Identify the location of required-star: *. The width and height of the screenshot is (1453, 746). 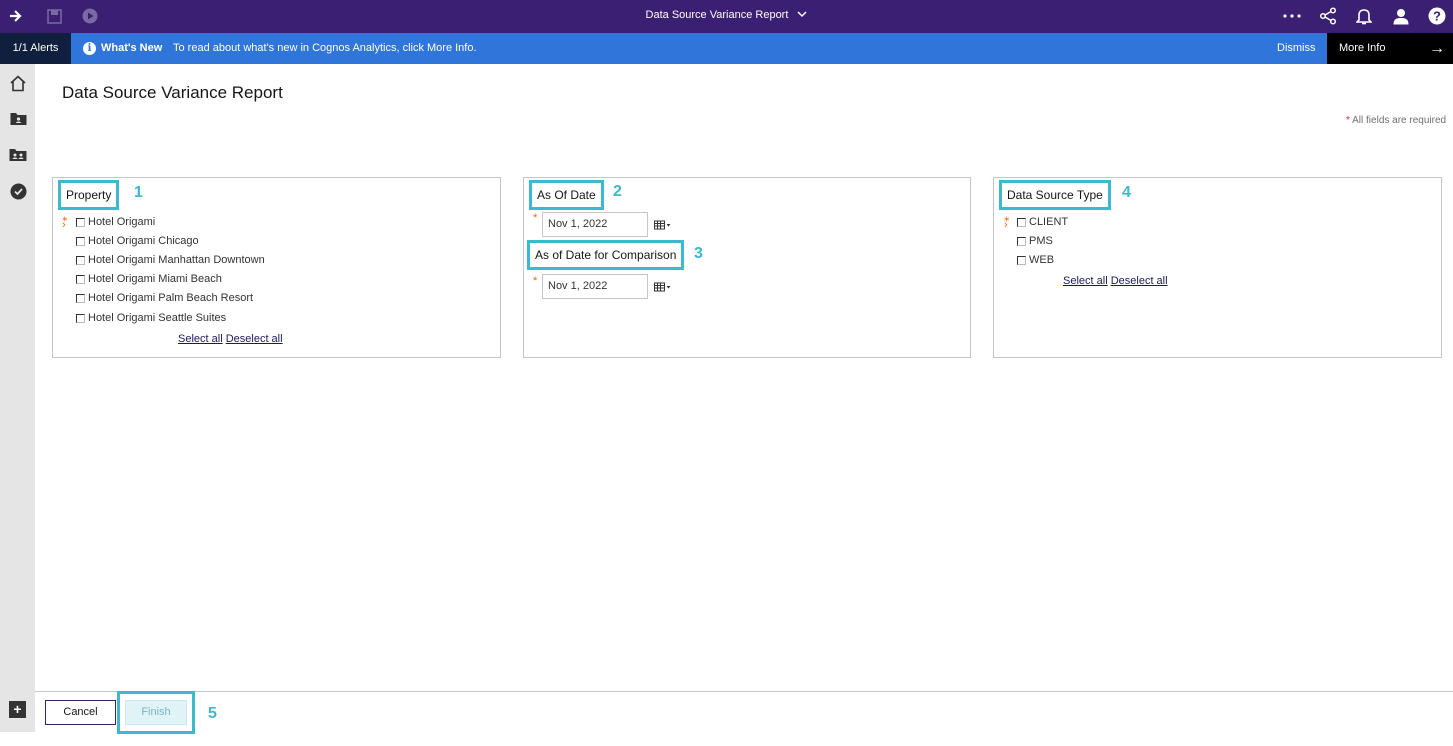
(1348, 120).